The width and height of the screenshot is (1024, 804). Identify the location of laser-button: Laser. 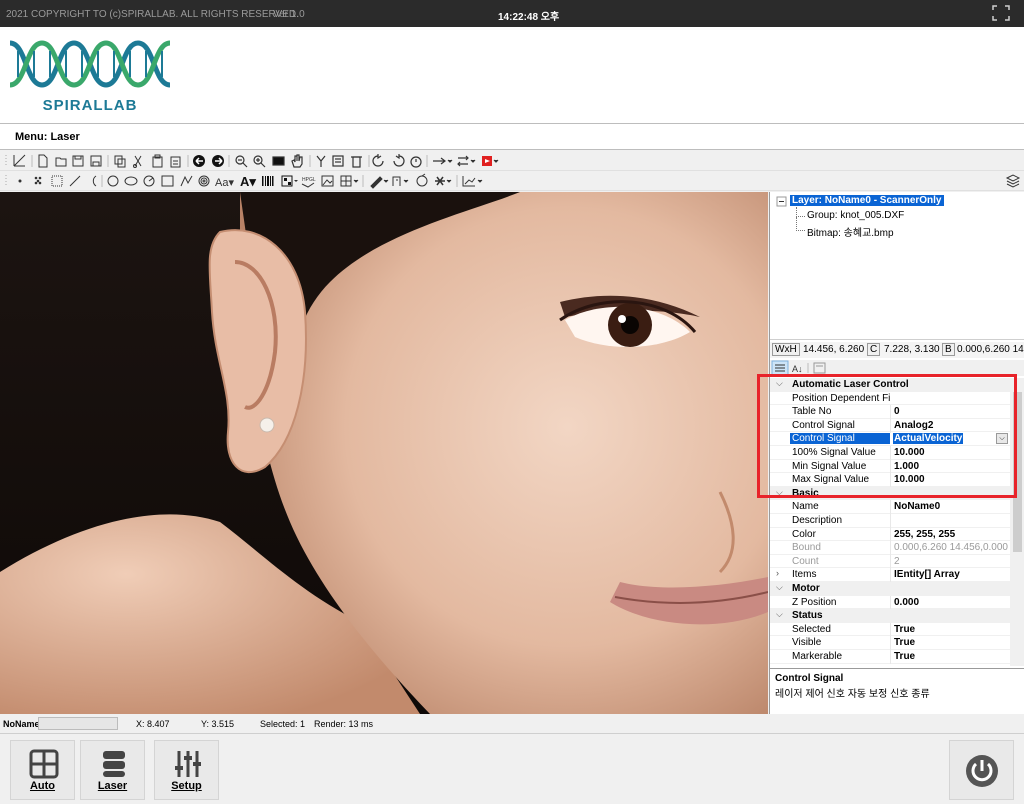
(112, 770).